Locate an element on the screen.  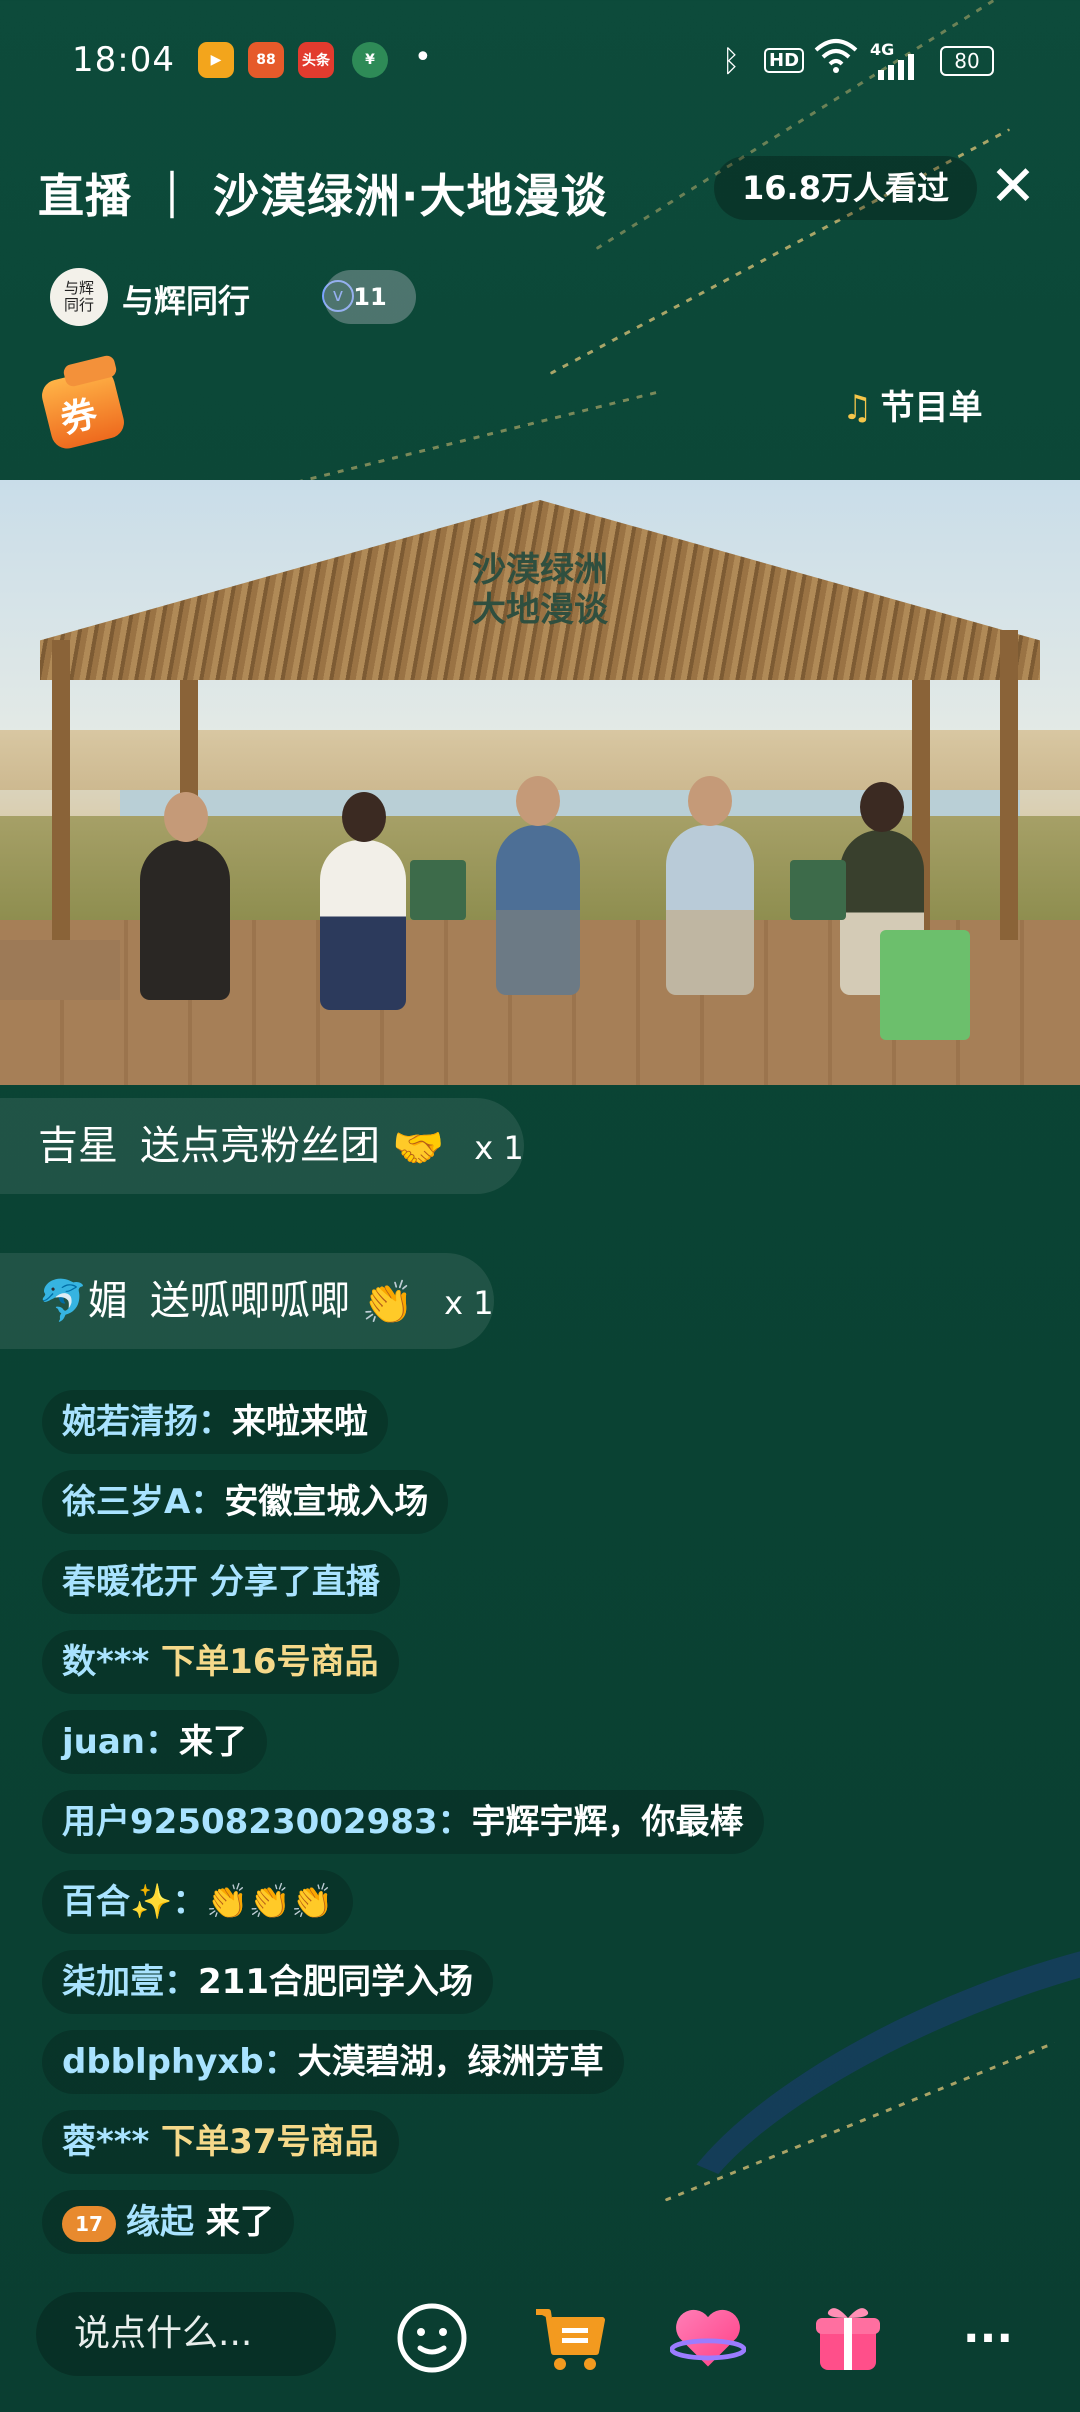
chat-message: 蓉*** 下单37号商品 is located at coordinates (220, 2142).